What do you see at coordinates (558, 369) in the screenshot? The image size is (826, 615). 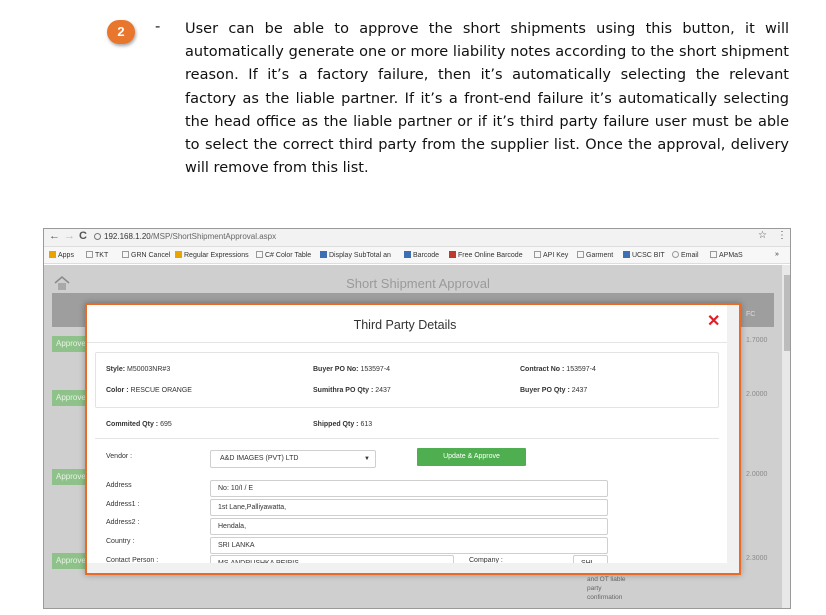 I see `contract-no-field: Contract No : 153597-4` at bounding box center [558, 369].